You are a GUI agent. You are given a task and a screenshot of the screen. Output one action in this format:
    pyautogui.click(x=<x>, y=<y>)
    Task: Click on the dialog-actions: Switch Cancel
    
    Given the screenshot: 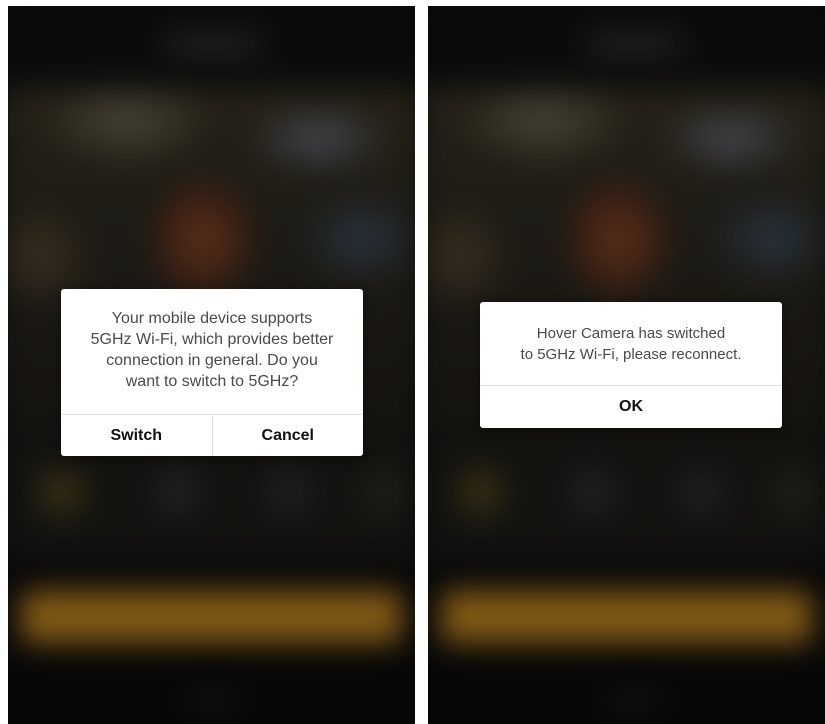 What is the action you would take?
    pyautogui.click(x=212, y=435)
    